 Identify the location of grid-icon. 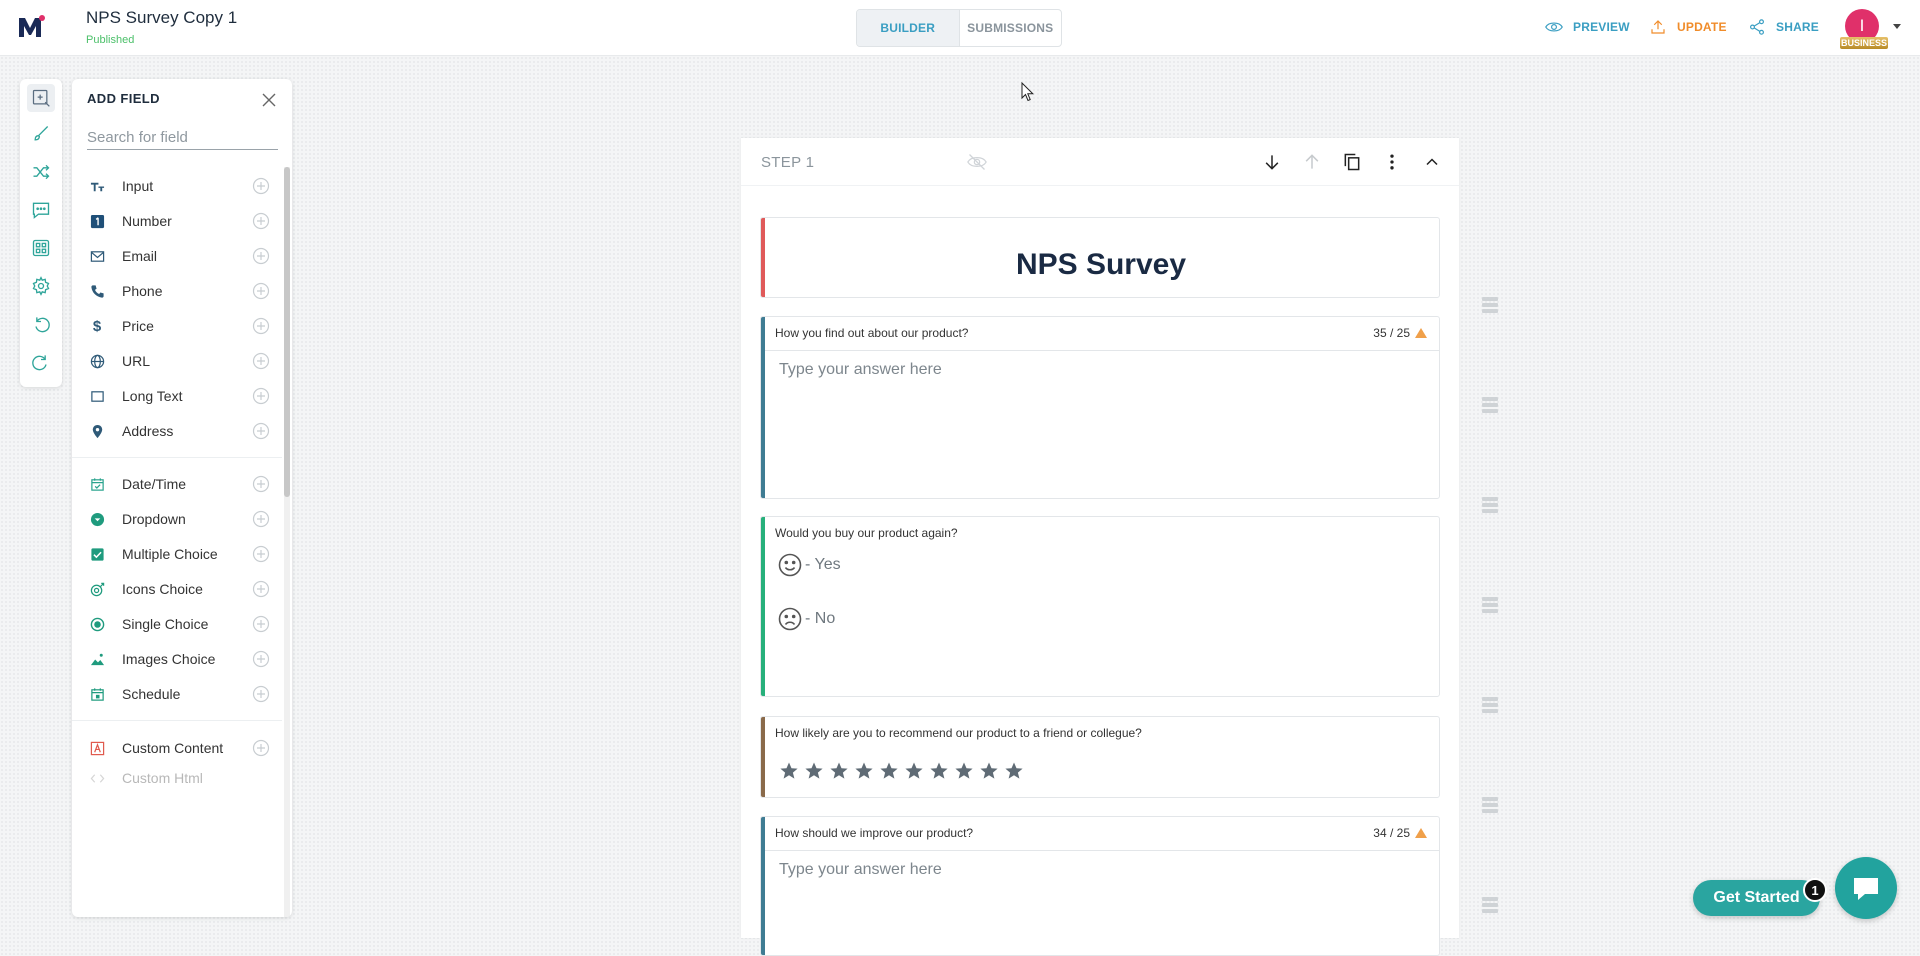
(41, 248).